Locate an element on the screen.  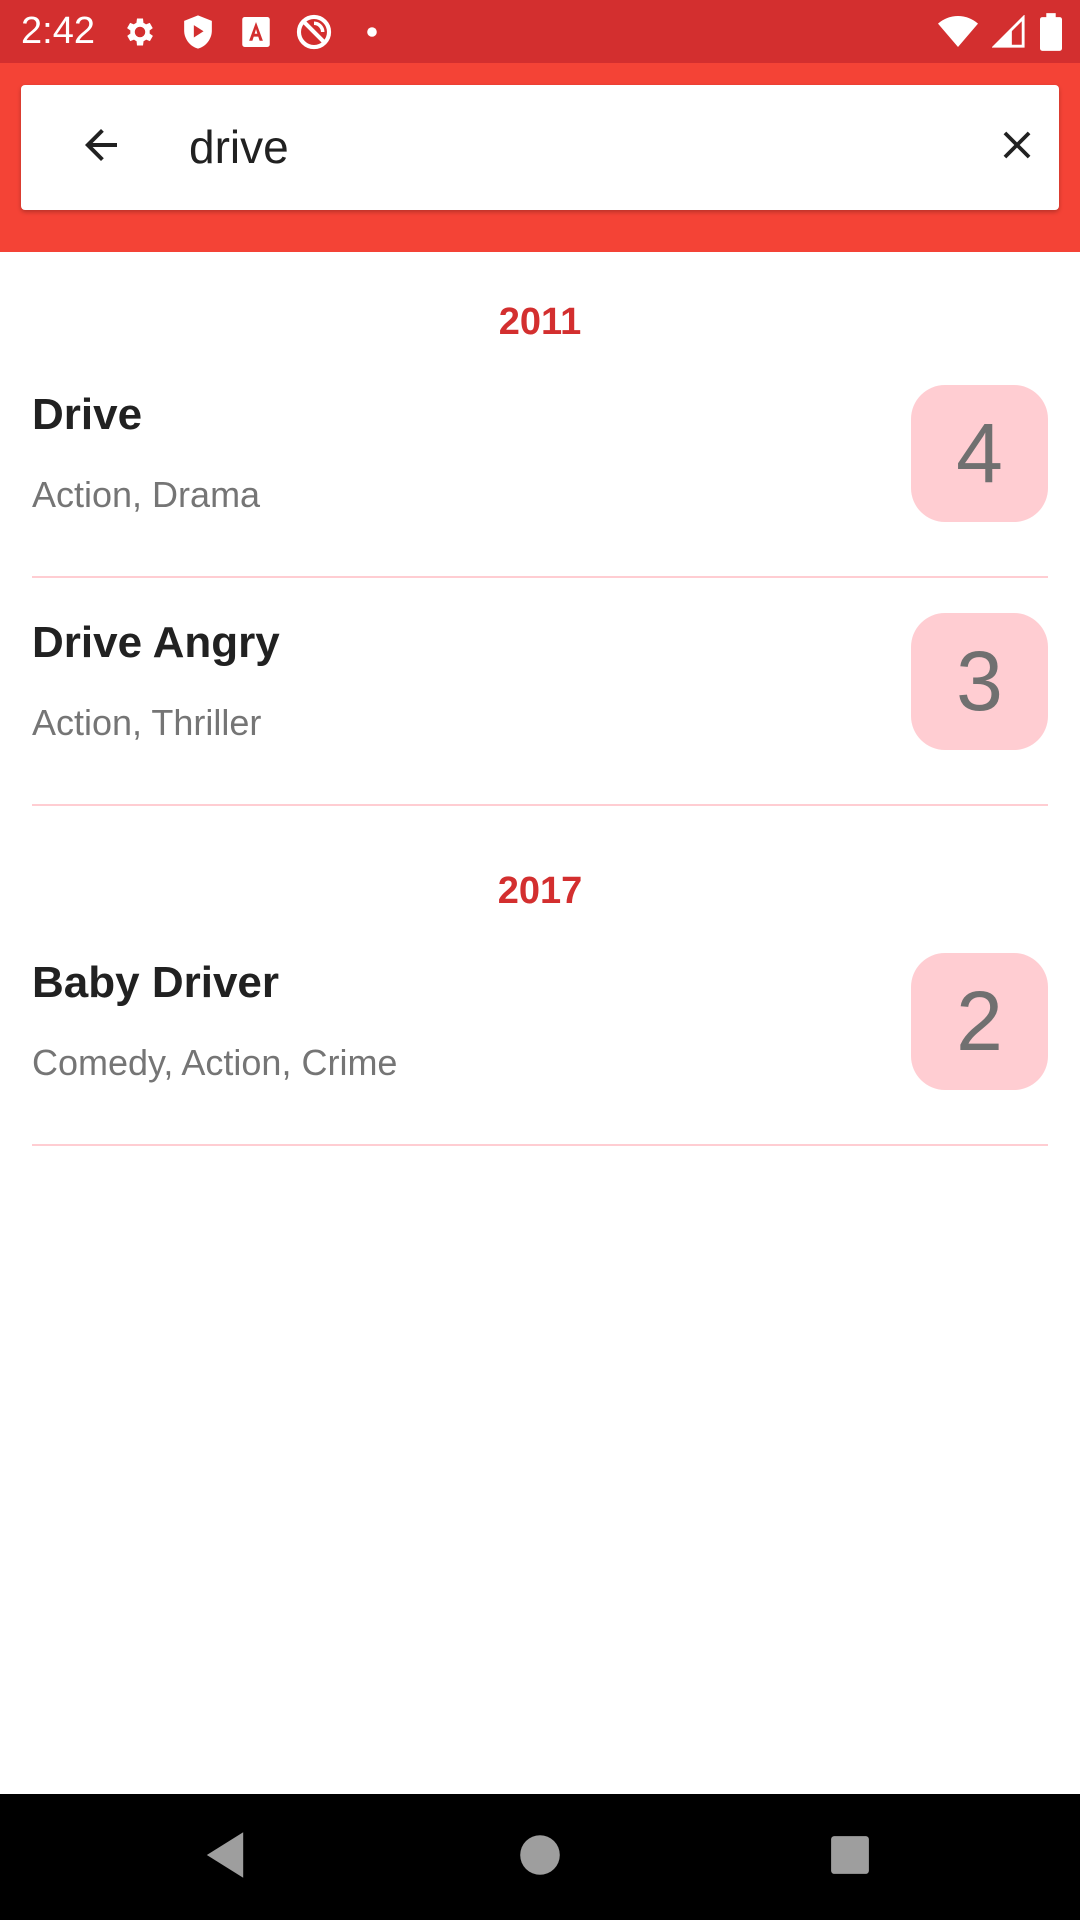
movie-title: Drive Angry is located at coordinates (156, 642).